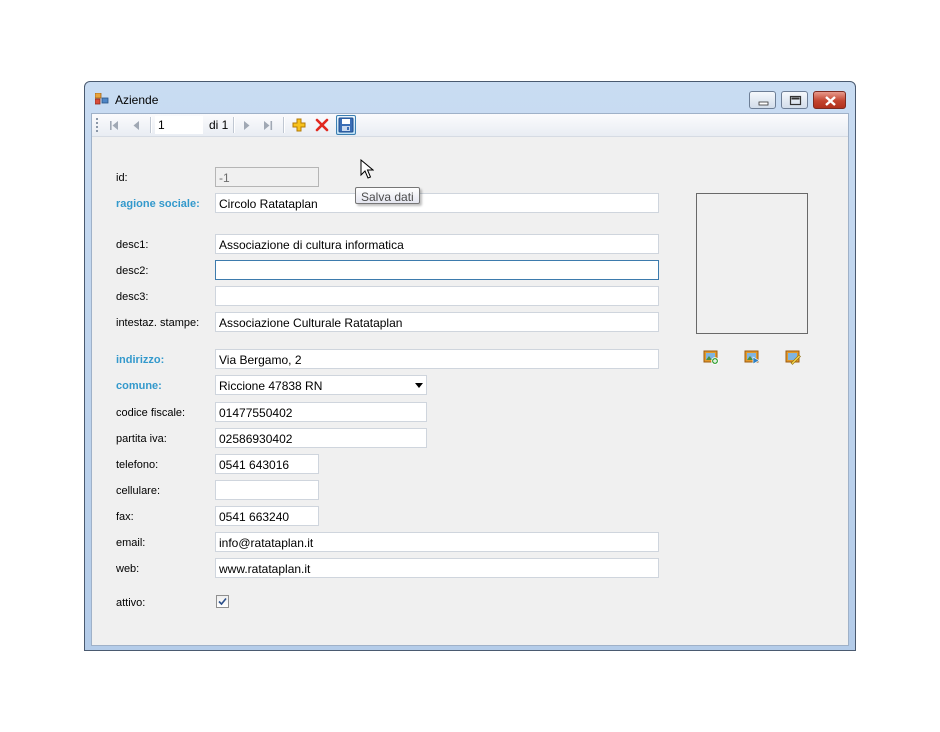 The width and height of the screenshot is (940, 732). I want to click on app-icon, so click(102, 99).